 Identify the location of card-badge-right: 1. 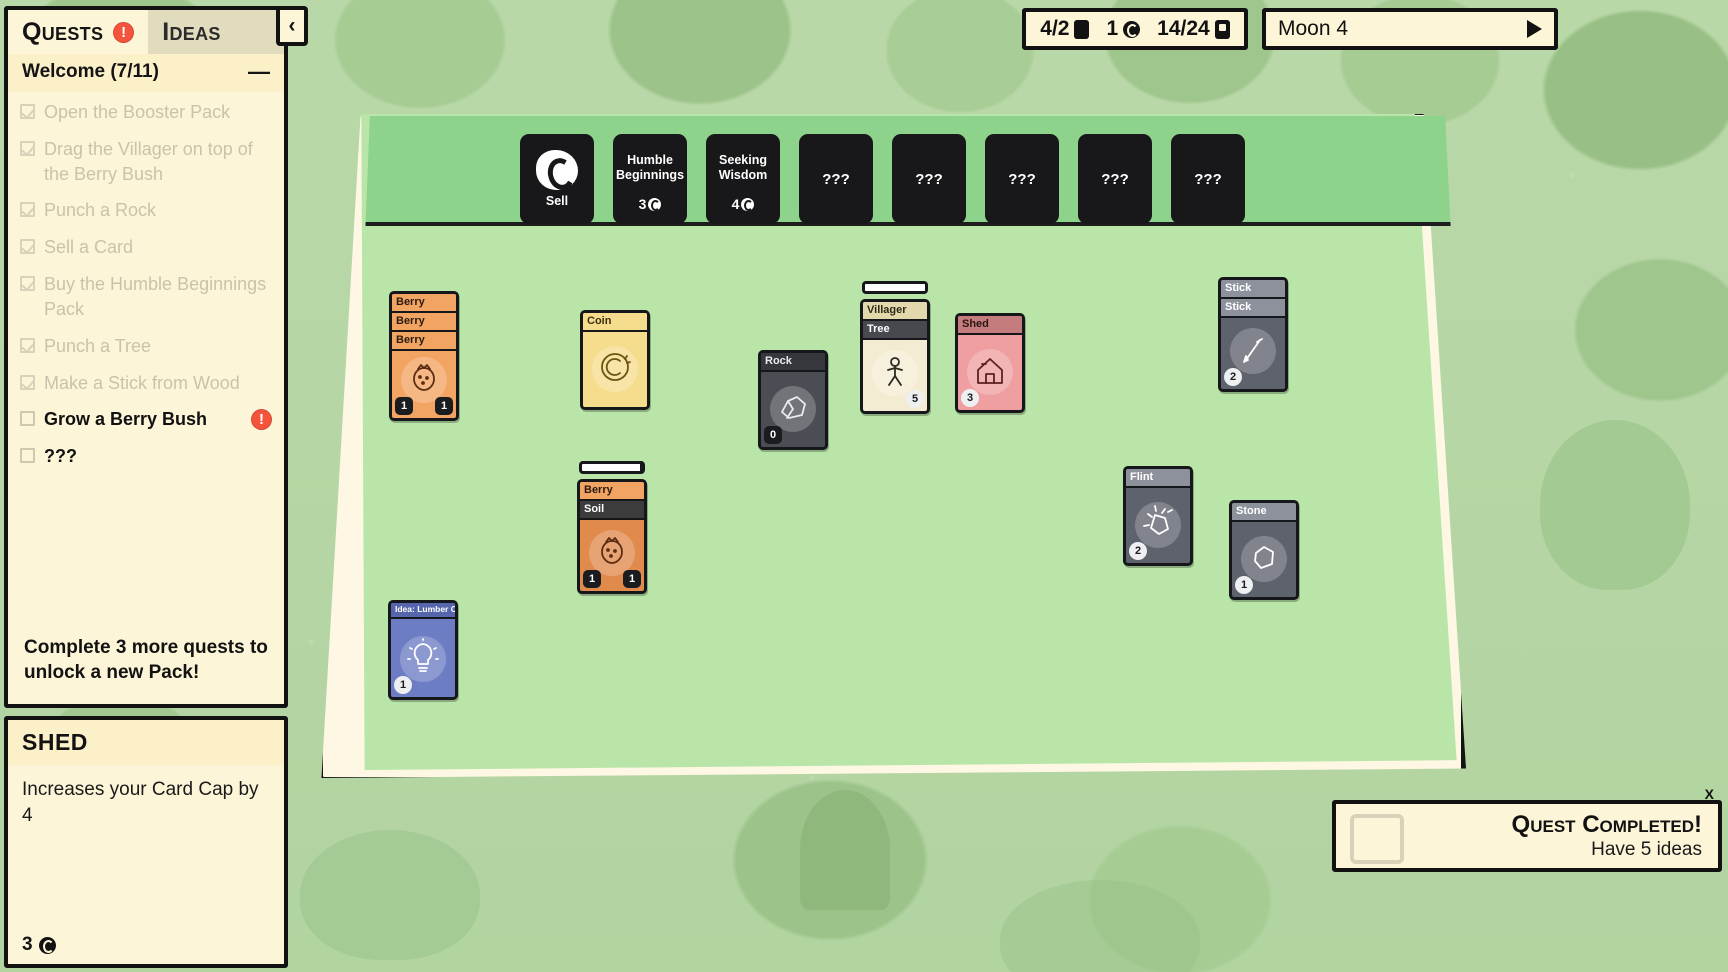
(444, 406).